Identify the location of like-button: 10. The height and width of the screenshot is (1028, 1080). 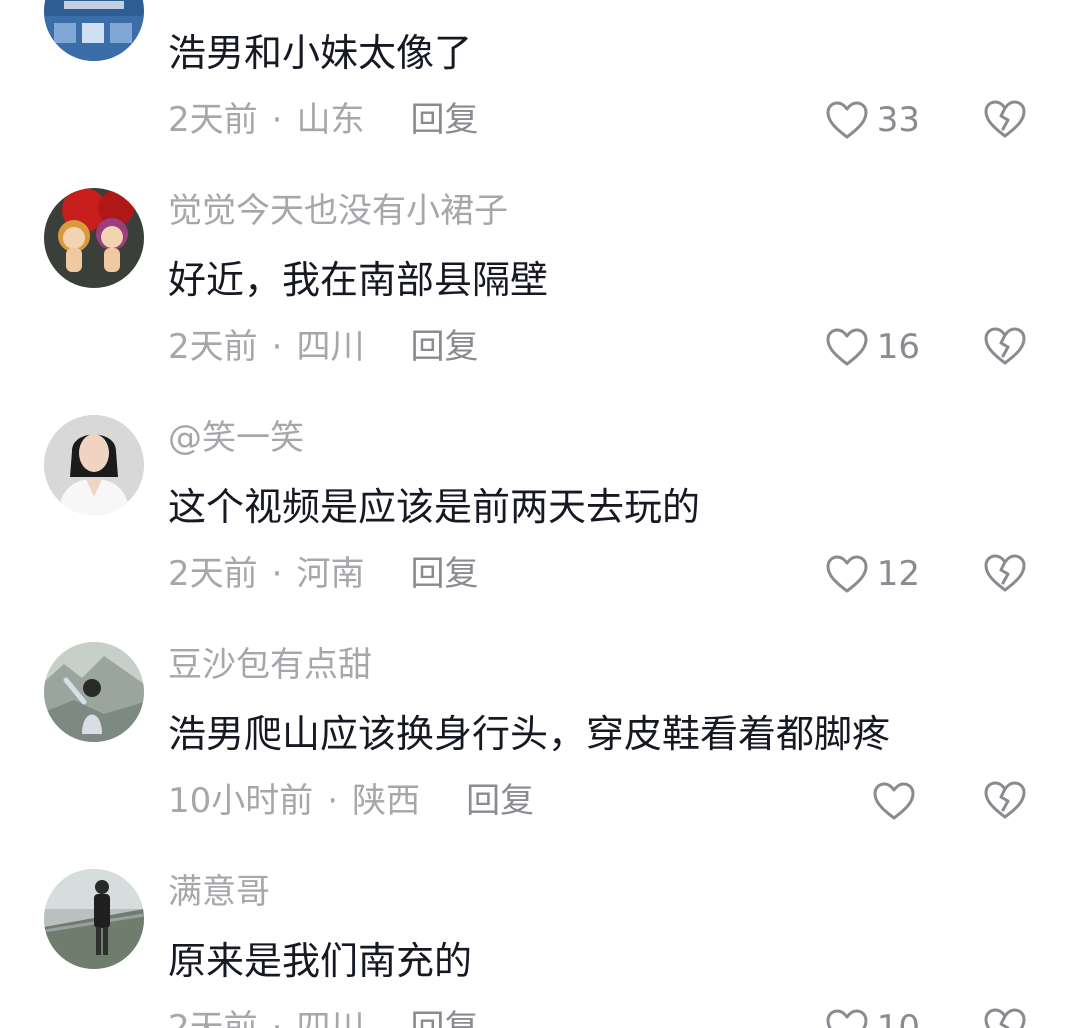
(872, 1017).